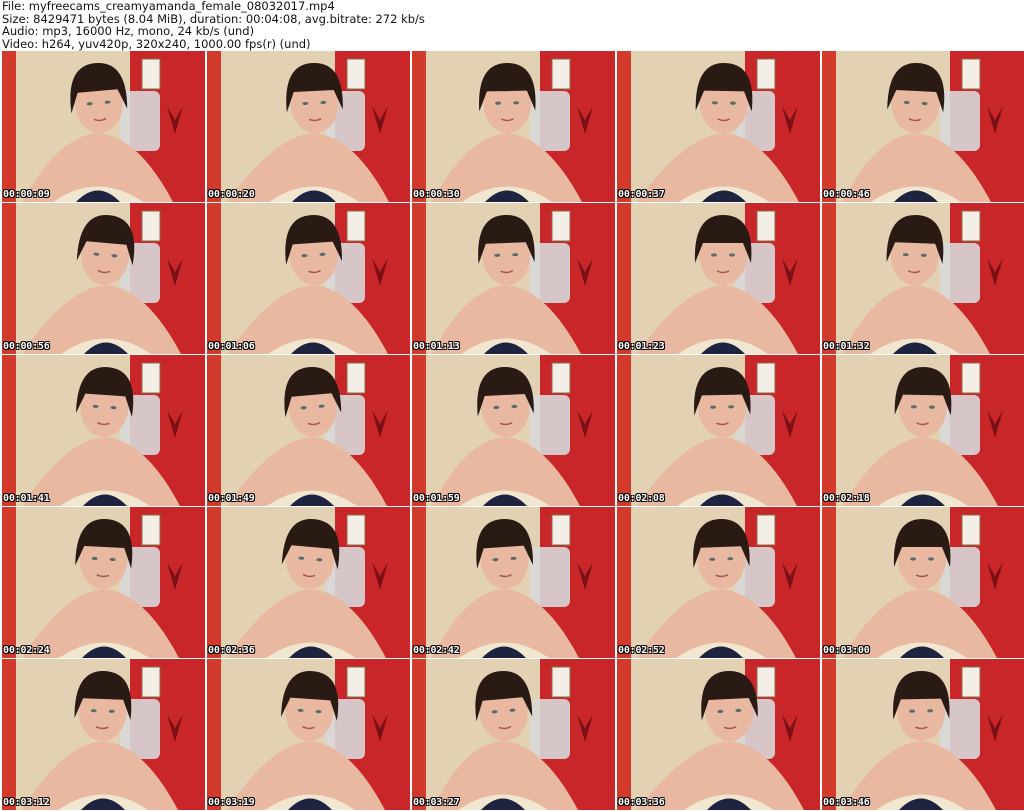  What do you see at coordinates (436, 802) in the screenshot?
I see `thumbnail-timestamp: 00:03:27` at bounding box center [436, 802].